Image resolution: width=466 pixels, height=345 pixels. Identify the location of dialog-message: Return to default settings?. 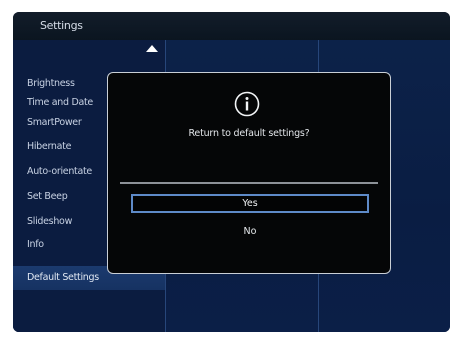
(249, 133).